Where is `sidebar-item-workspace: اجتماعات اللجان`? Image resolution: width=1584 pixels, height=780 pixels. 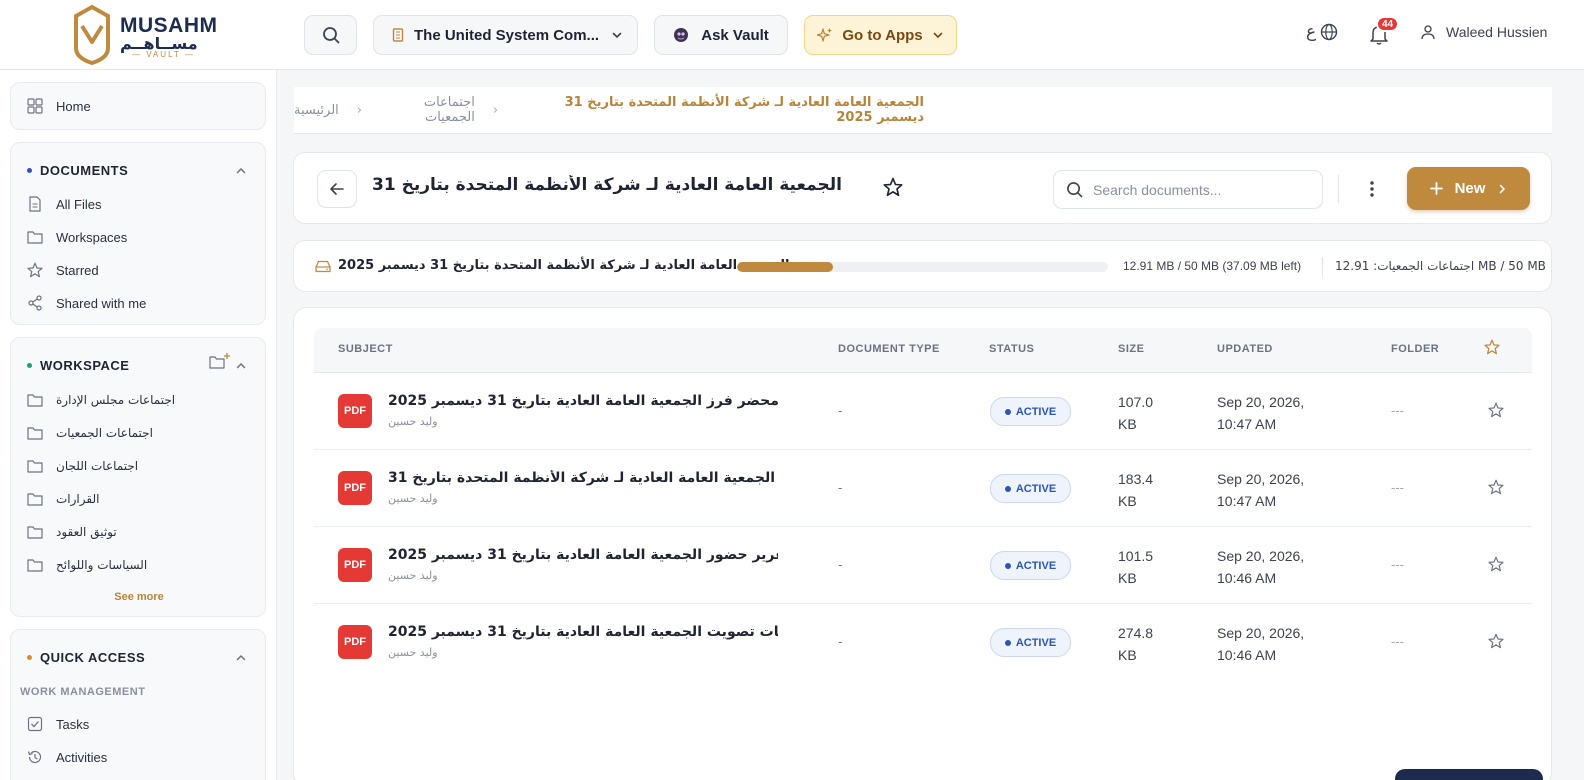
sidebar-item-workspace: اجتماعات اللجان is located at coordinates (82, 466).